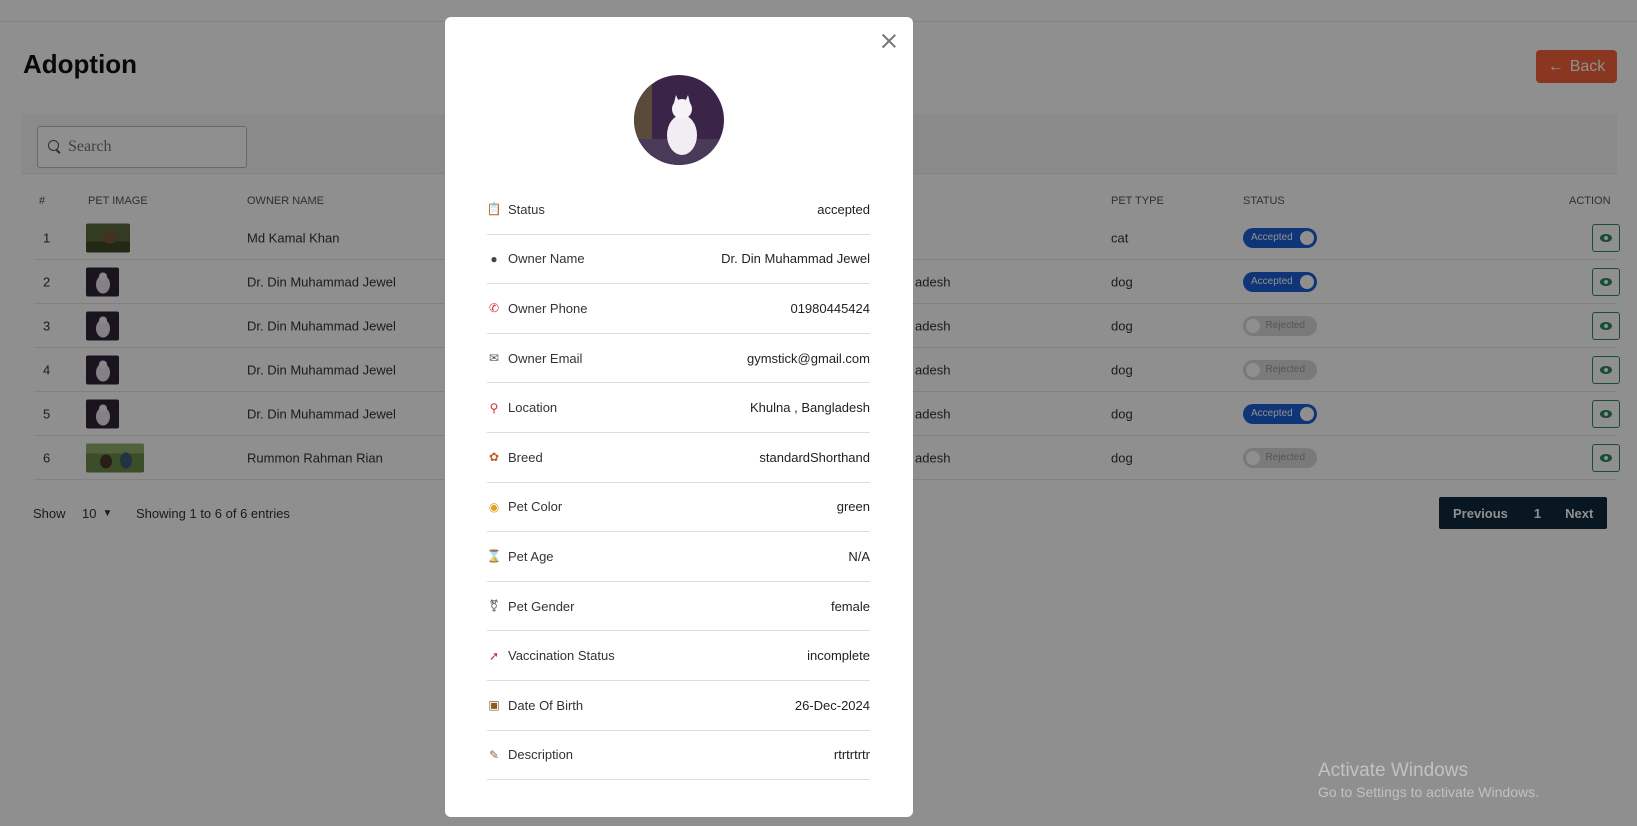  What do you see at coordinates (494, 606) in the screenshot?
I see `gender-icon: ⚧` at bounding box center [494, 606].